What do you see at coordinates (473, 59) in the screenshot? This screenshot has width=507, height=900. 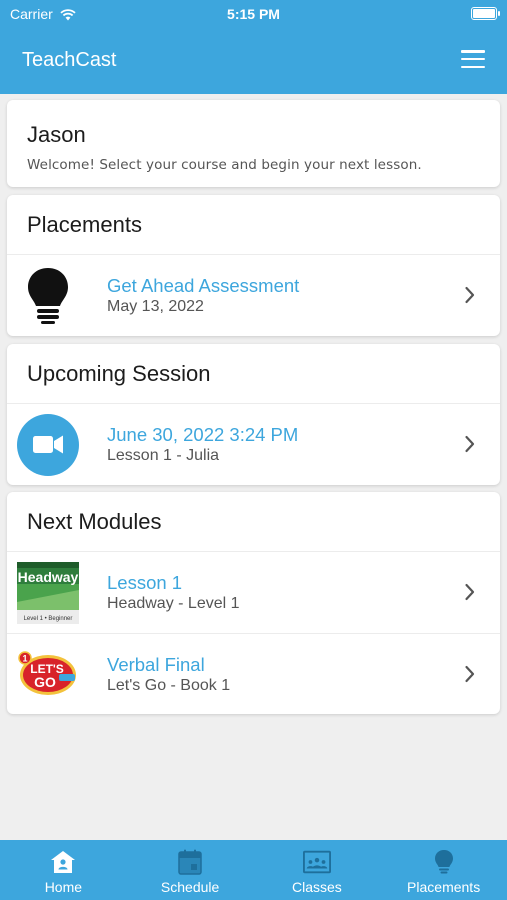 I see `hamburger-menu-icon` at bounding box center [473, 59].